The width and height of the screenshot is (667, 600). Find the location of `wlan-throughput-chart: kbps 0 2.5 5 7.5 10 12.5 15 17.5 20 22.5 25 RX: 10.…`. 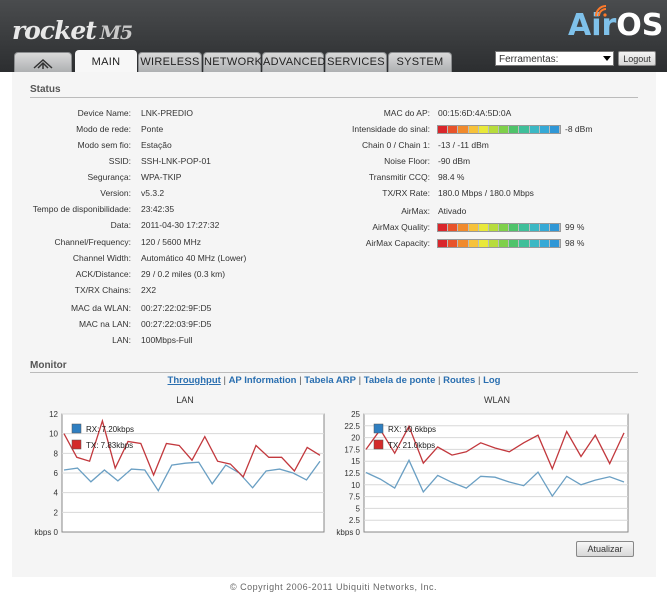

wlan-throughput-chart: kbps 0 2.5 5 7.5 10 12.5 15 17.5 20 22.5 25 RX: 10.… is located at coordinates (482, 473).